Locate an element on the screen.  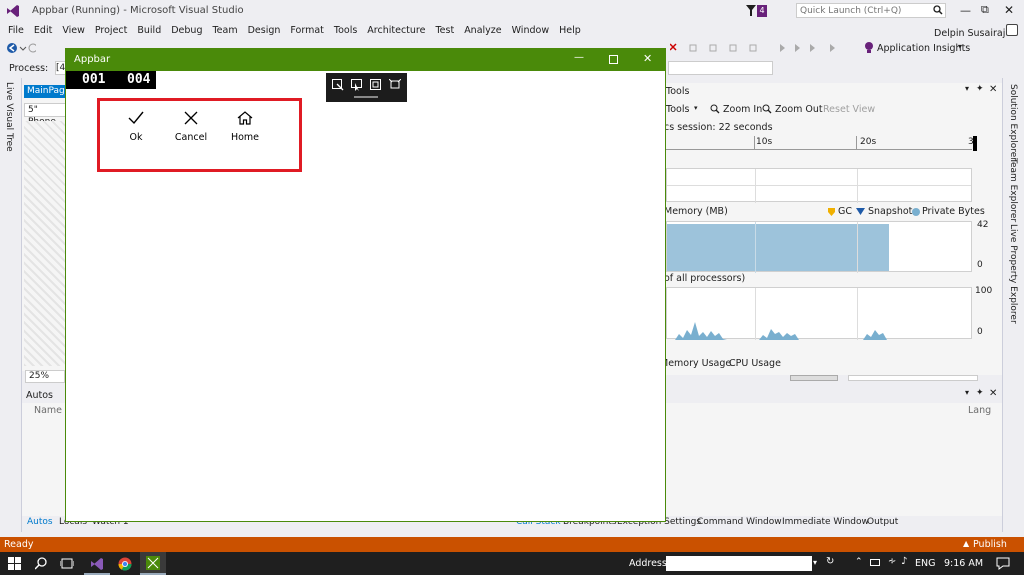
taskbar-visual-studio is located at coordinates (97, 564).